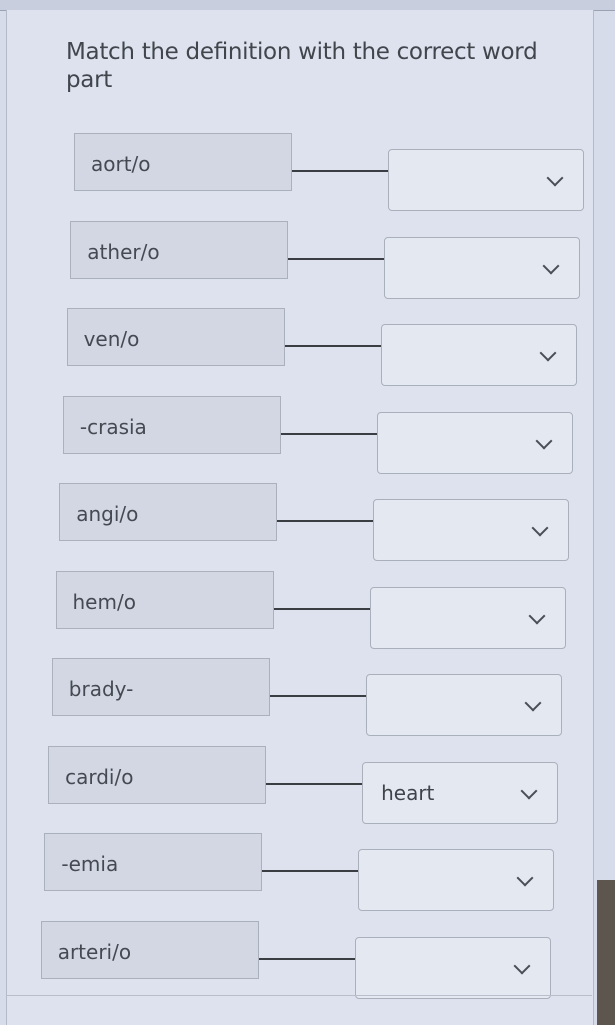 The image size is (615, 1025). I want to click on match-row: cardi/o heart, so click(308, 784).